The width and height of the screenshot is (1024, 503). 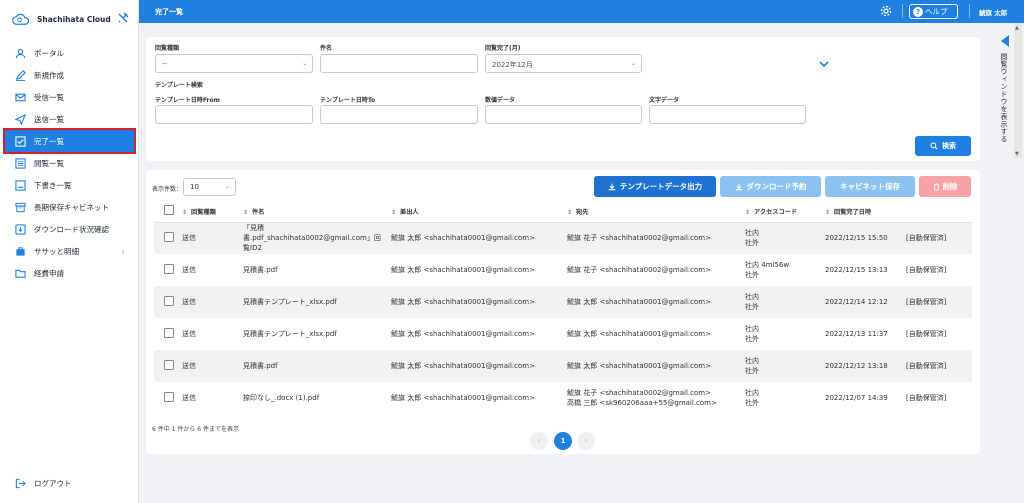 I want to click on logout-icon, so click(x=20, y=483).